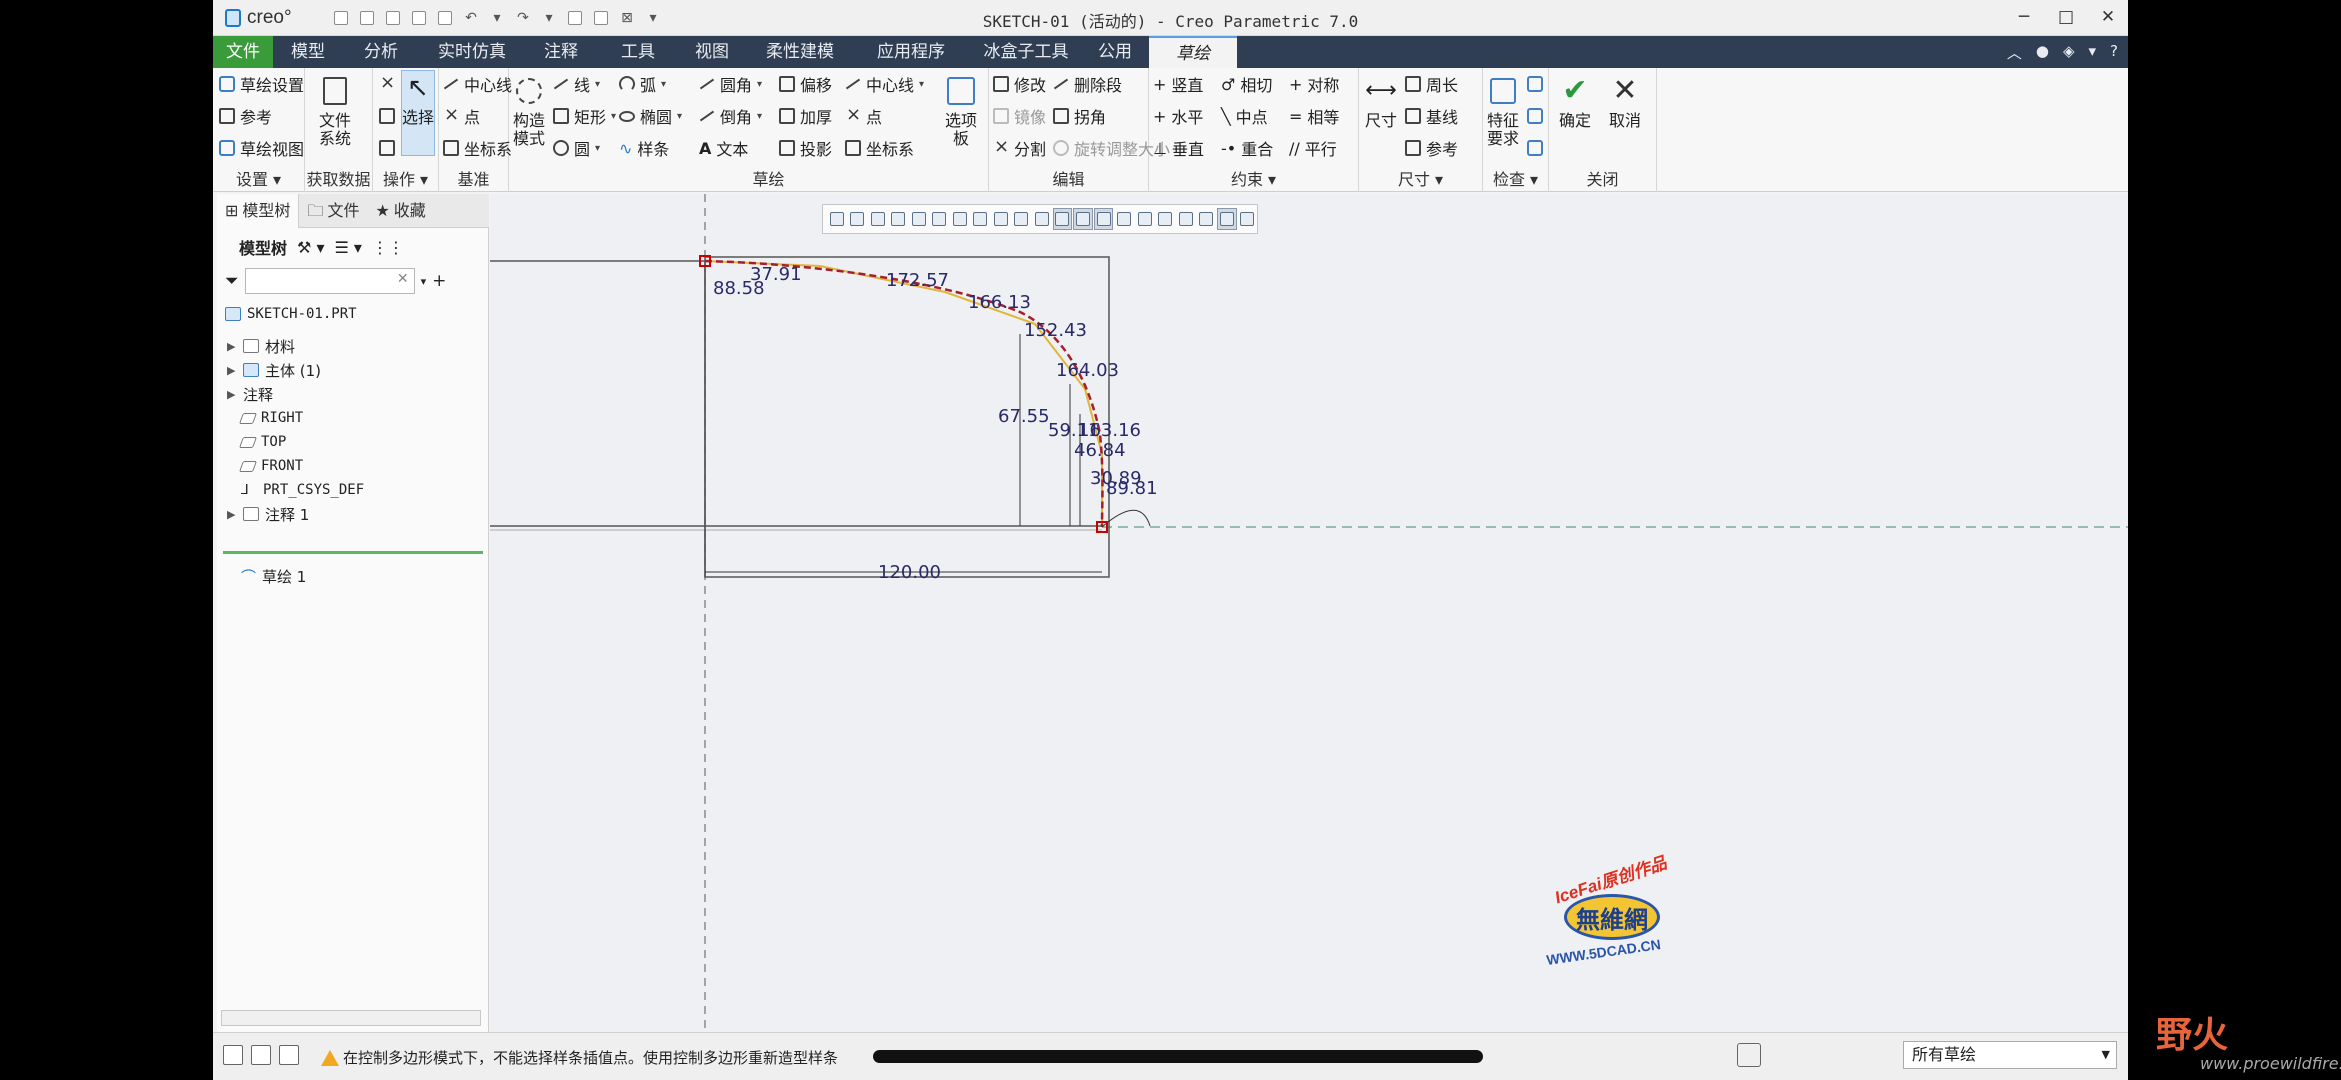 This screenshot has height=1080, width=2341. What do you see at coordinates (837, 219) in the screenshot?
I see `refit-icon` at bounding box center [837, 219].